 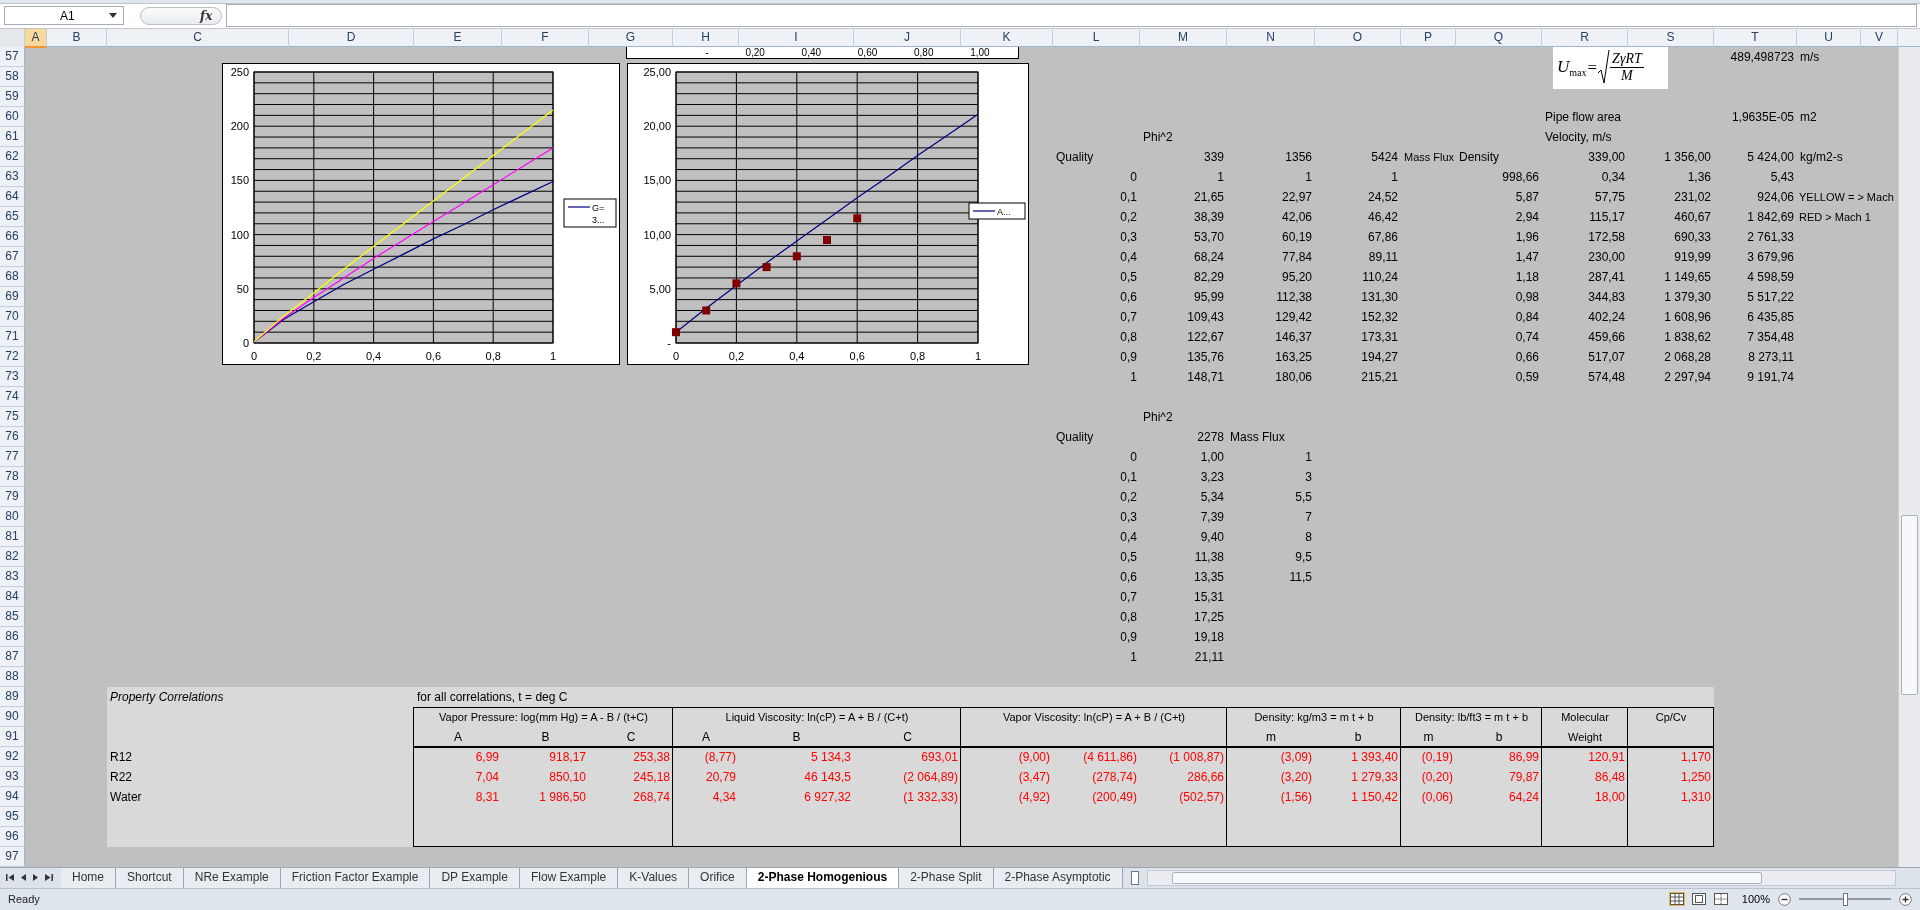 What do you see at coordinates (1845, 899) in the screenshot?
I see `slider-thumb` at bounding box center [1845, 899].